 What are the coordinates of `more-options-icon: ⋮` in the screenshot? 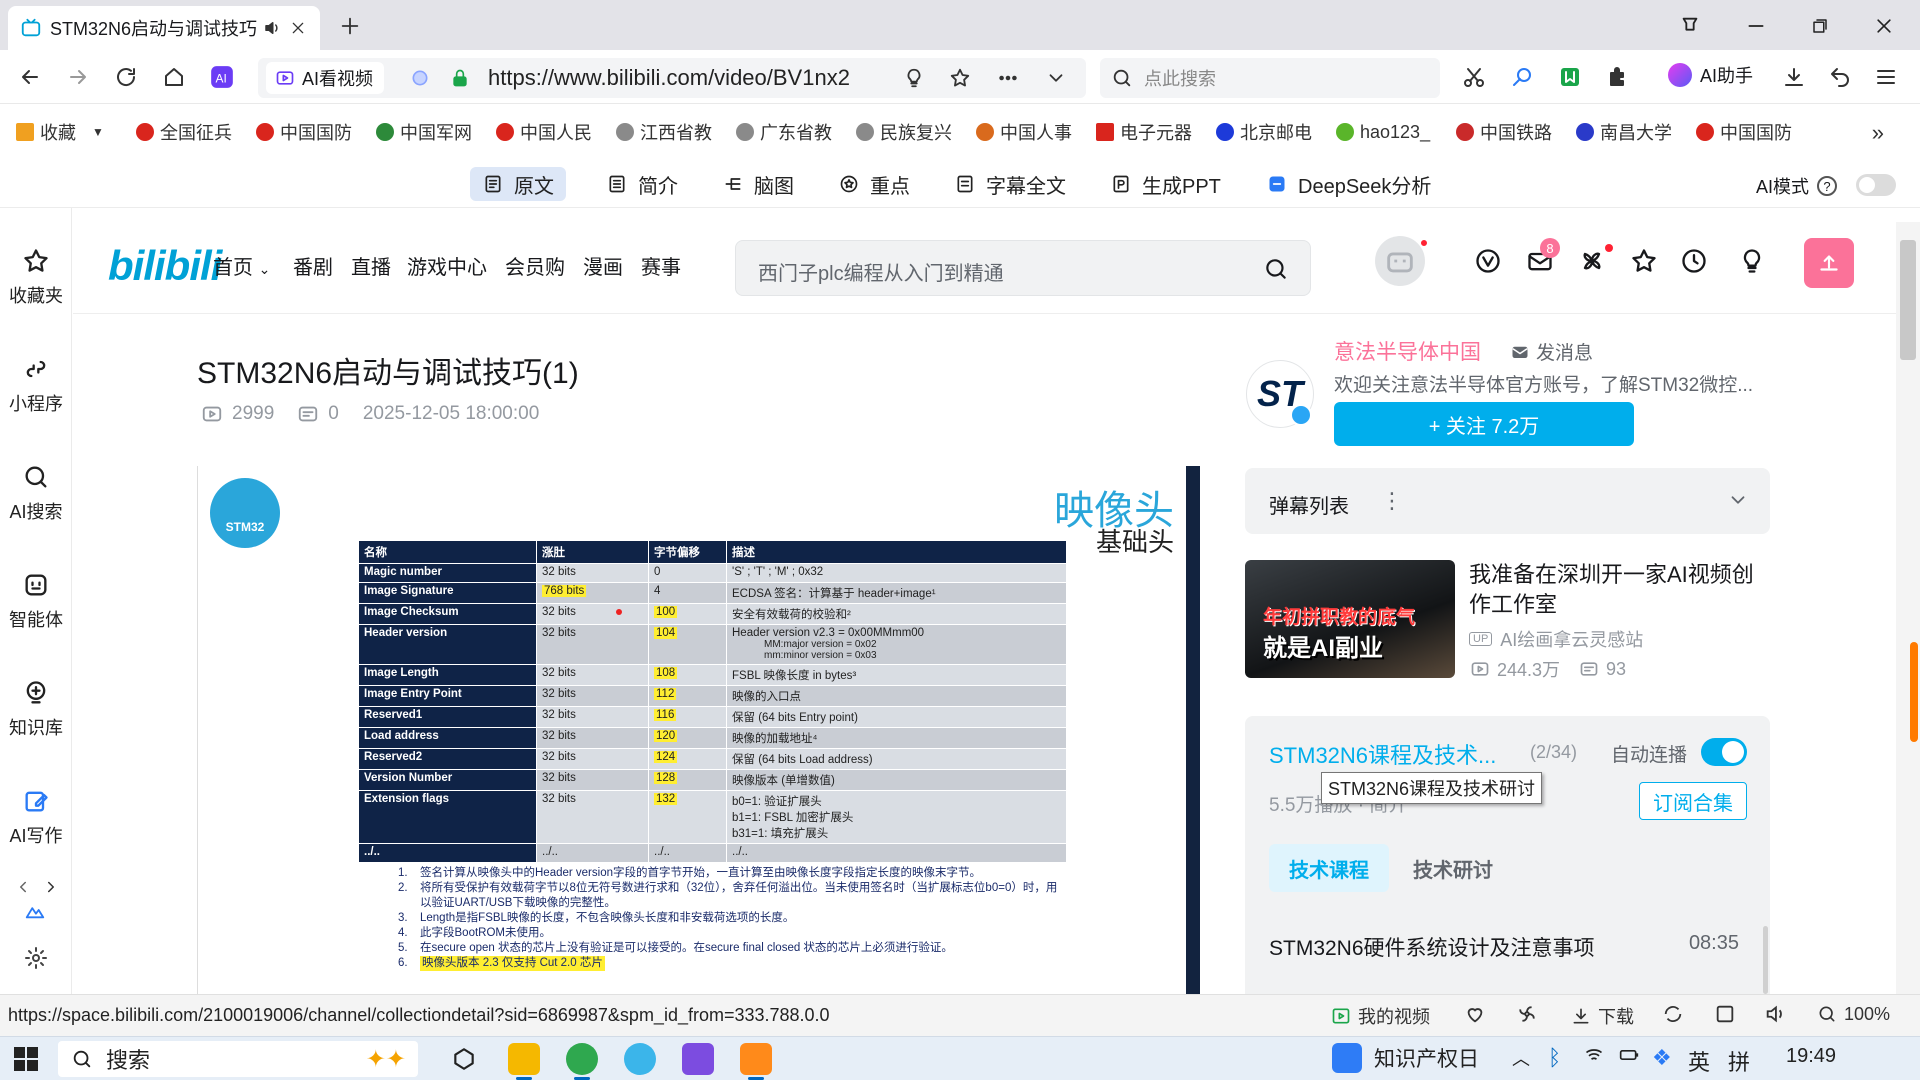 It's located at (1392, 501).